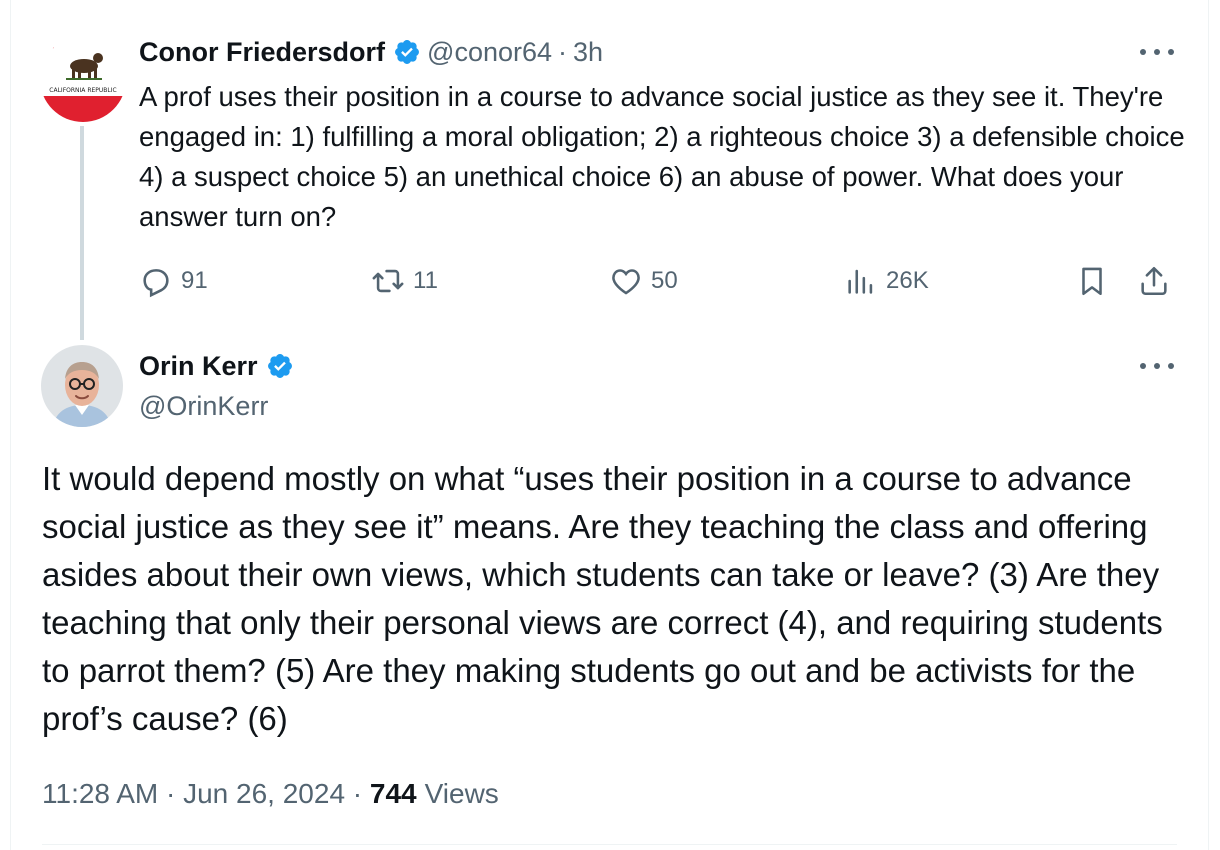  I want to click on share-button, so click(1158, 281).